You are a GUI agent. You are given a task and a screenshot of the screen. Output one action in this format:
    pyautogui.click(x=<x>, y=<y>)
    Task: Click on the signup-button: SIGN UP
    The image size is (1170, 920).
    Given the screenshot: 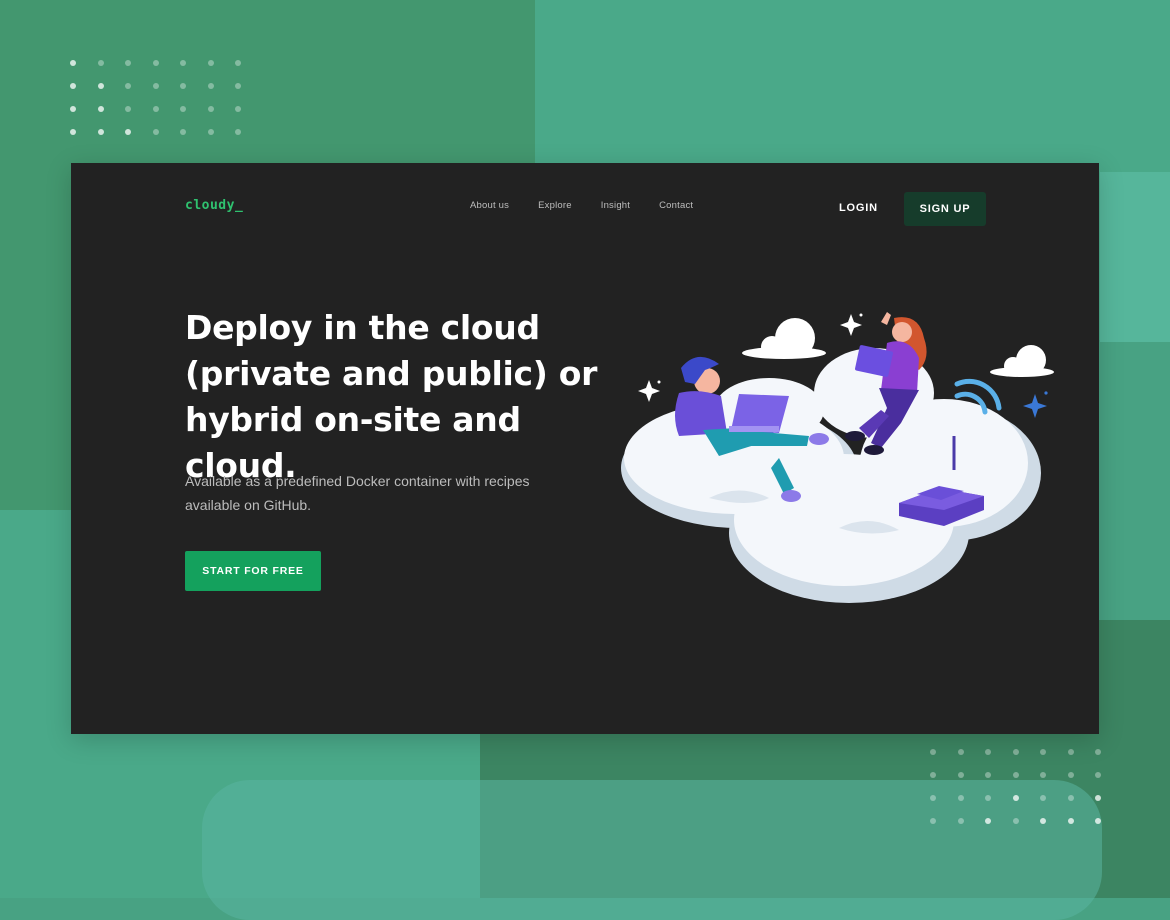 What is the action you would take?
    pyautogui.click(x=945, y=209)
    